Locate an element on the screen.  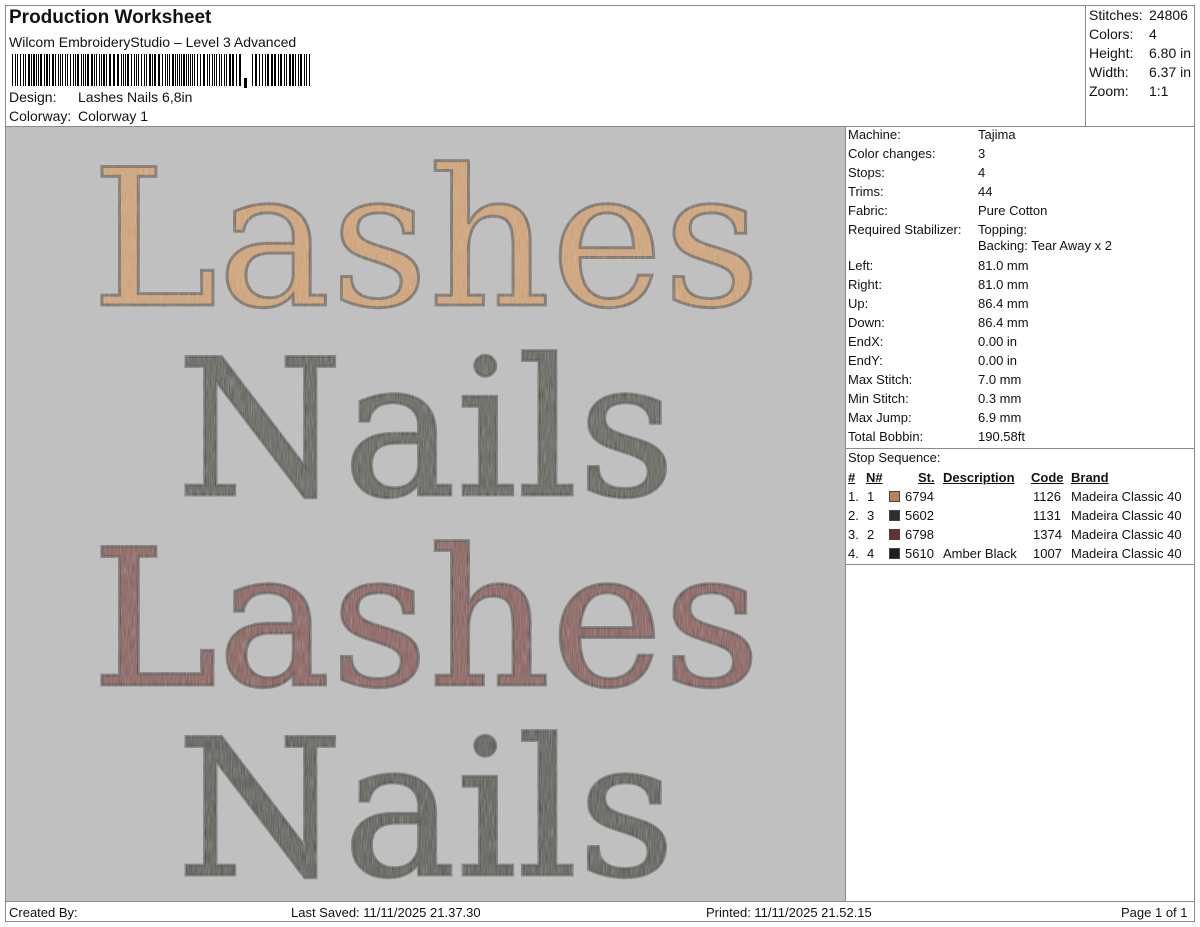
info-value: 3 is located at coordinates (982, 153).